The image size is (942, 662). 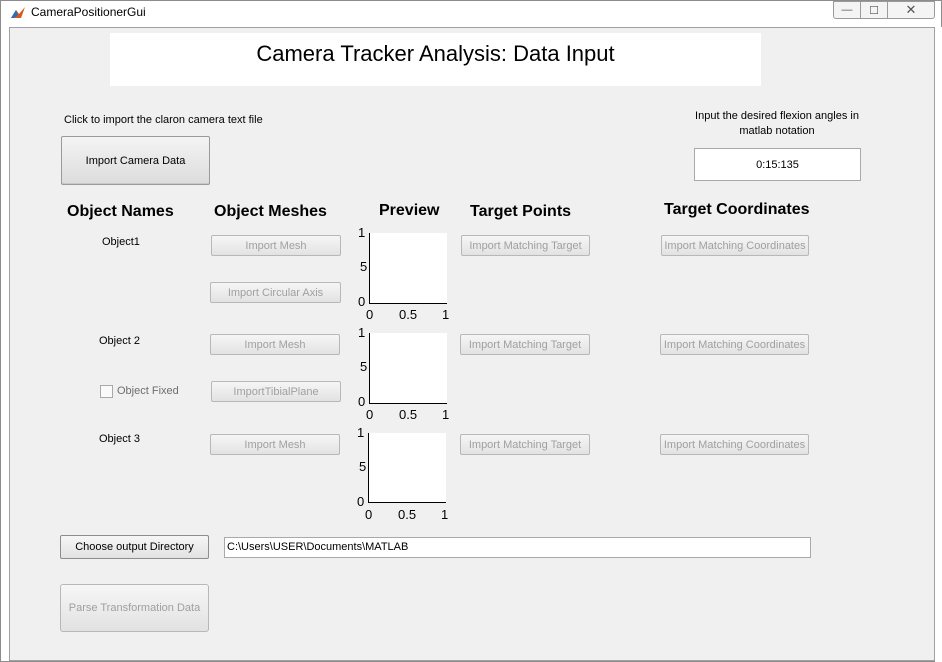 What do you see at coordinates (120, 211) in the screenshot?
I see `column-header-names: Object Names` at bounding box center [120, 211].